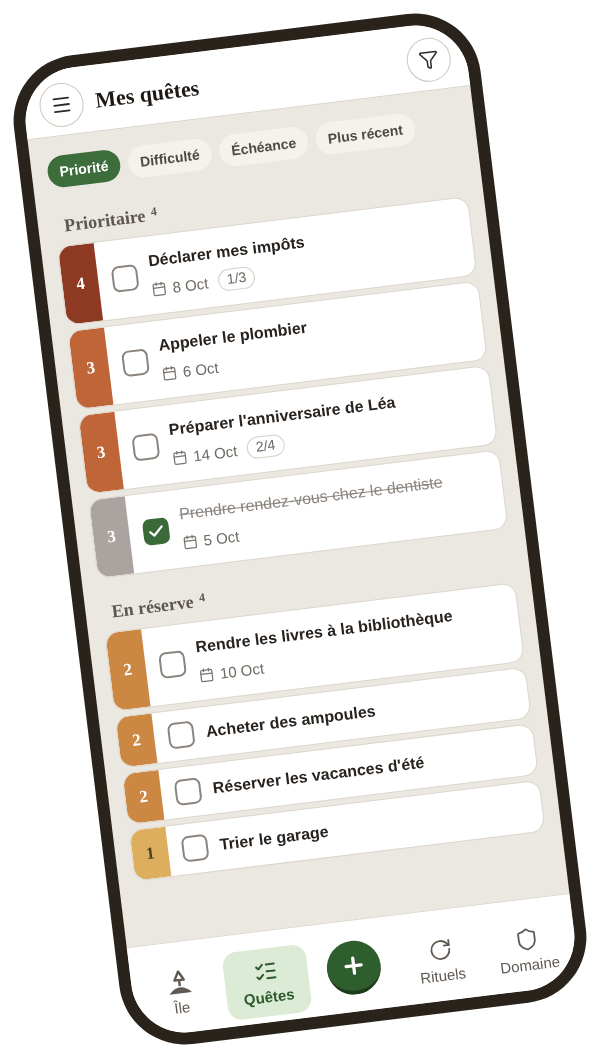 This screenshot has width=600, height=1058. I want to click on section-title: Prioritaire, so click(105, 220).